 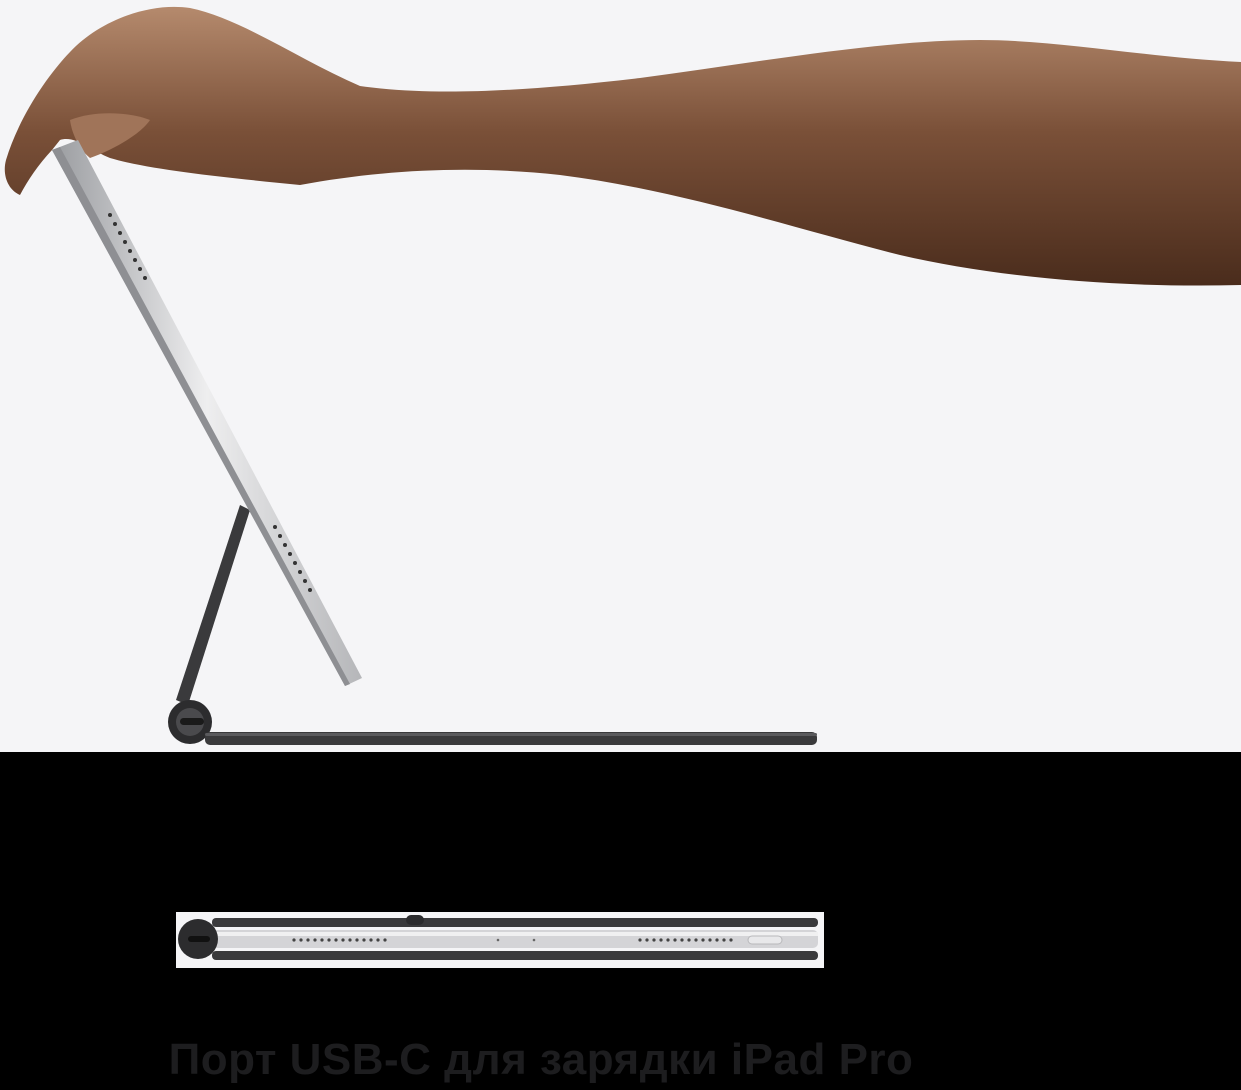 What do you see at coordinates (541, 1059) in the screenshot?
I see `caption: Порт USB-C для зарядки iPad Pro` at bounding box center [541, 1059].